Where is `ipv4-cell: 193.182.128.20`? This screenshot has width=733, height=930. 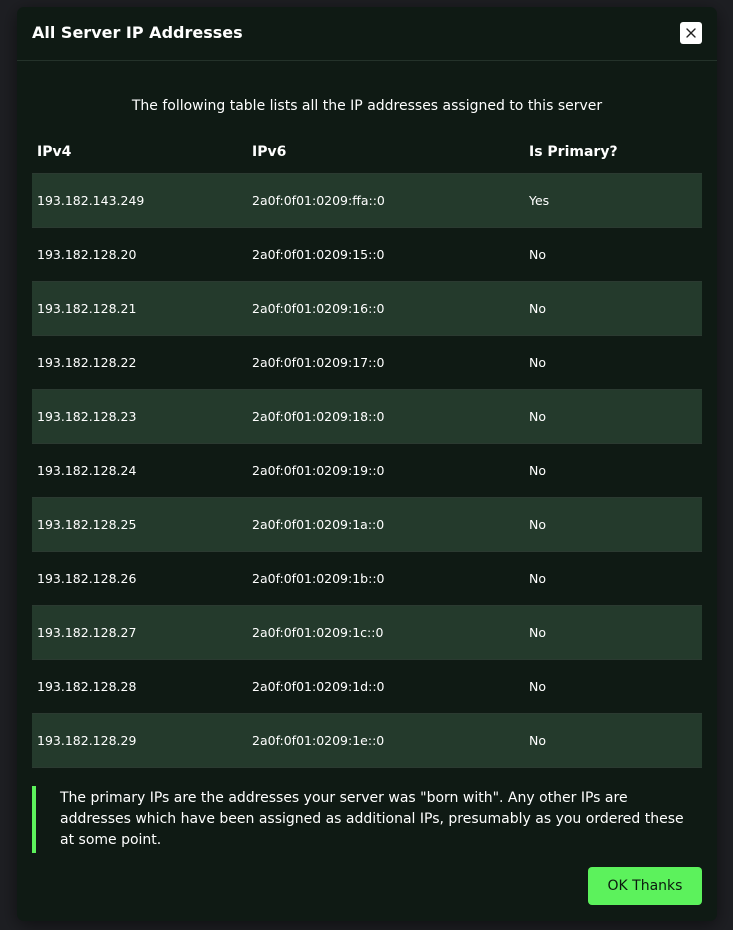
ipv4-cell: 193.182.128.20 is located at coordinates (139, 254).